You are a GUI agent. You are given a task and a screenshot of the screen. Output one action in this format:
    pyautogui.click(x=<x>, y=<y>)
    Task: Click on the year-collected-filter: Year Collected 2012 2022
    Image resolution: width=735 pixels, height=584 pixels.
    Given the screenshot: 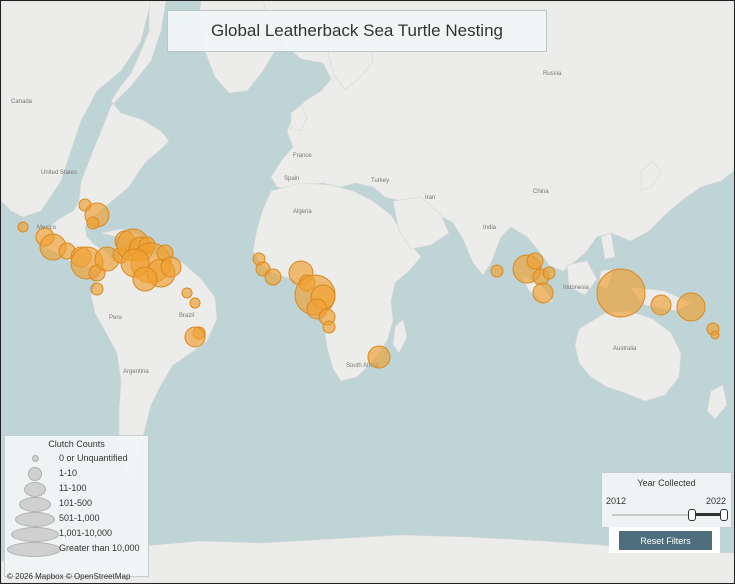 What is the action you would take?
    pyautogui.click(x=666, y=500)
    